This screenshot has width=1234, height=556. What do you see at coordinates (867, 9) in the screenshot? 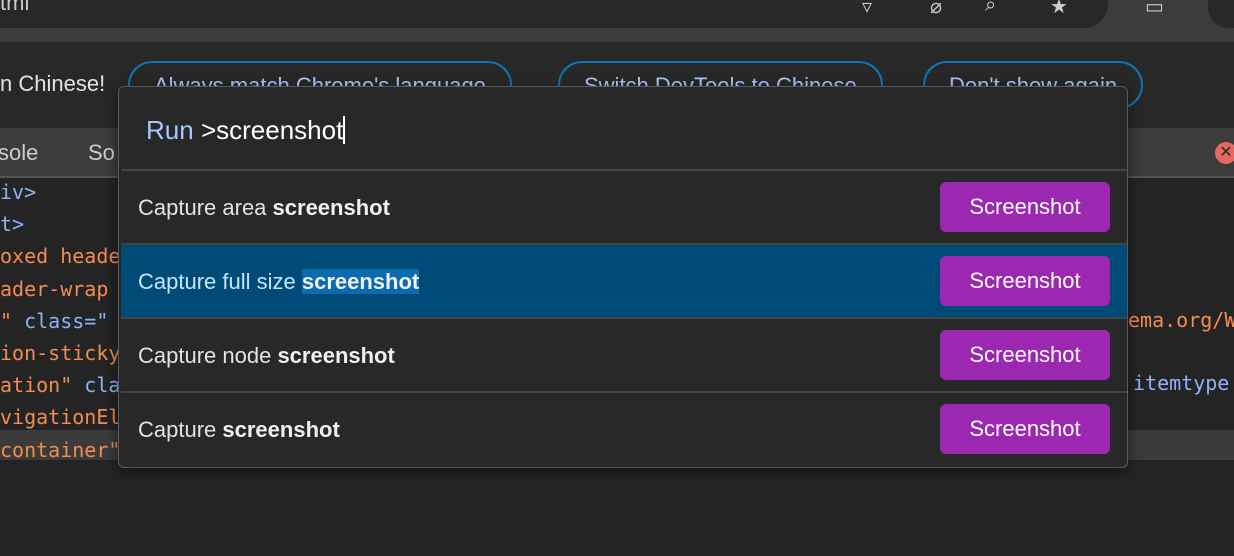
I see `filter-icon: ▿` at bounding box center [867, 9].